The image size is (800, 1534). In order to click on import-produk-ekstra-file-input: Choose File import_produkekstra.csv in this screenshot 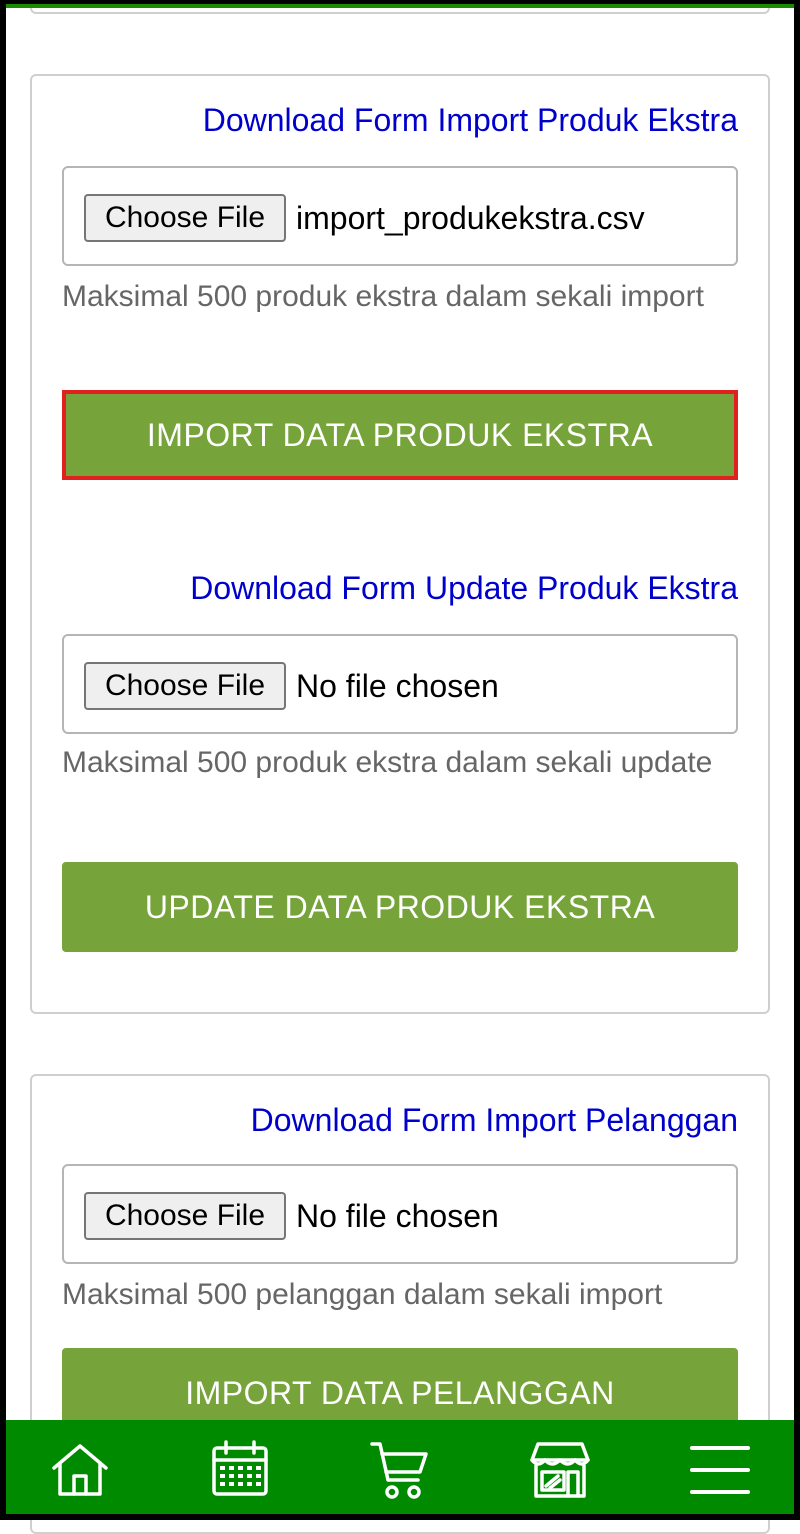, I will do `click(400, 216)`.